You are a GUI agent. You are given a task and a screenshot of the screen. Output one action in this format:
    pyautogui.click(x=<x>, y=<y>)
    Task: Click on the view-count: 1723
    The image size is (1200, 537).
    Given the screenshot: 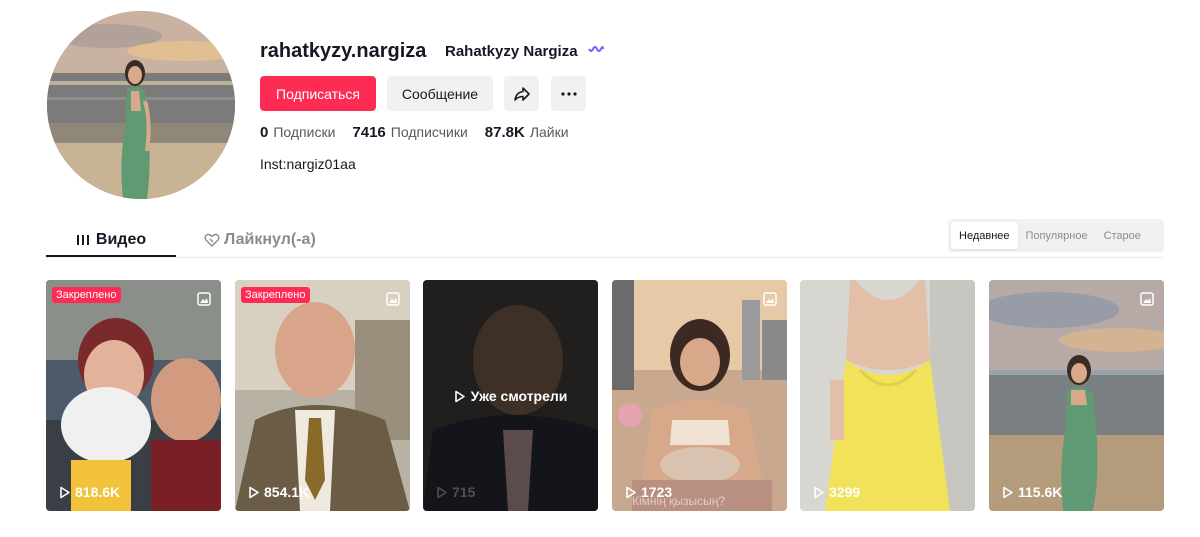 What is the action you would take?
    pyautogui.click(x=648, y=492)
    